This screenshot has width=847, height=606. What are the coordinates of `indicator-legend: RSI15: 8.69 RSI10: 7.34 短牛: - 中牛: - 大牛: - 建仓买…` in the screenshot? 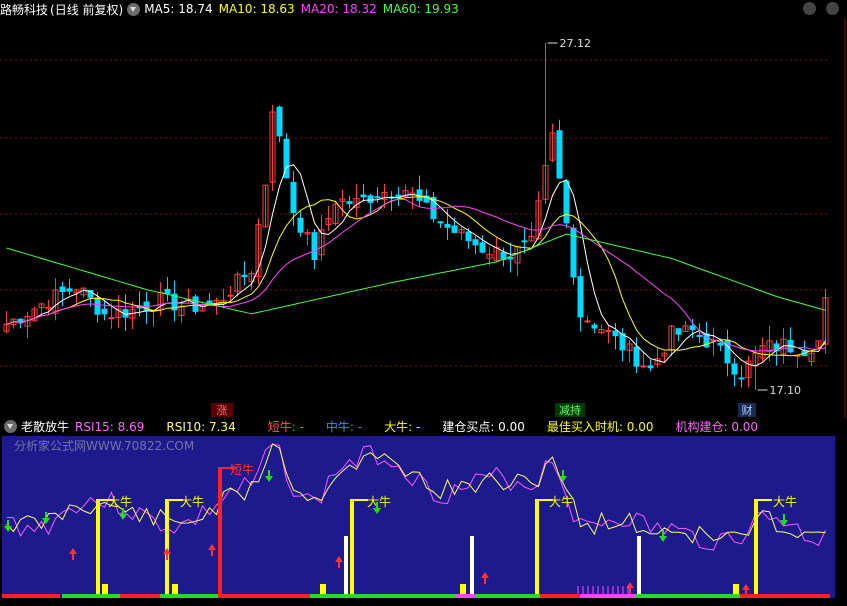 It's located at (427, 426).